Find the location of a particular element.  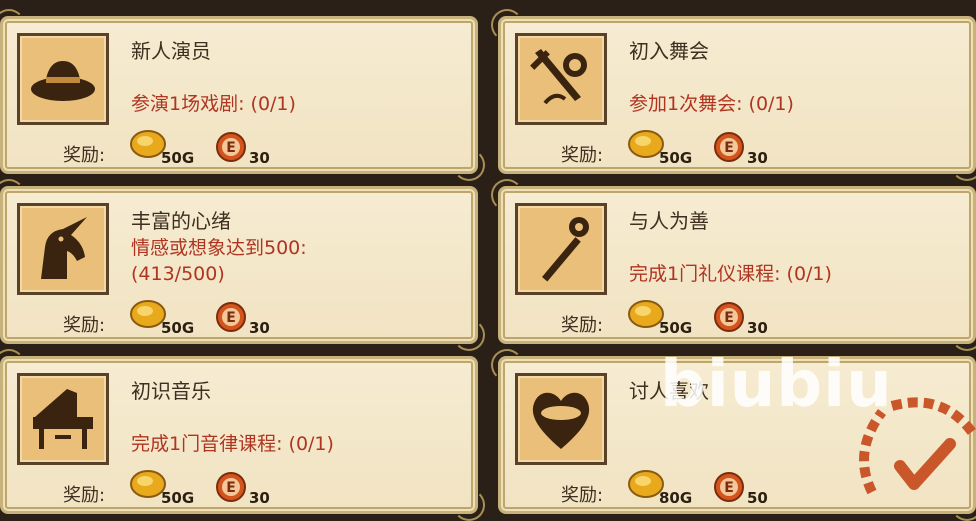

watermark-text: biubiu is located at coordinates (776, 385).